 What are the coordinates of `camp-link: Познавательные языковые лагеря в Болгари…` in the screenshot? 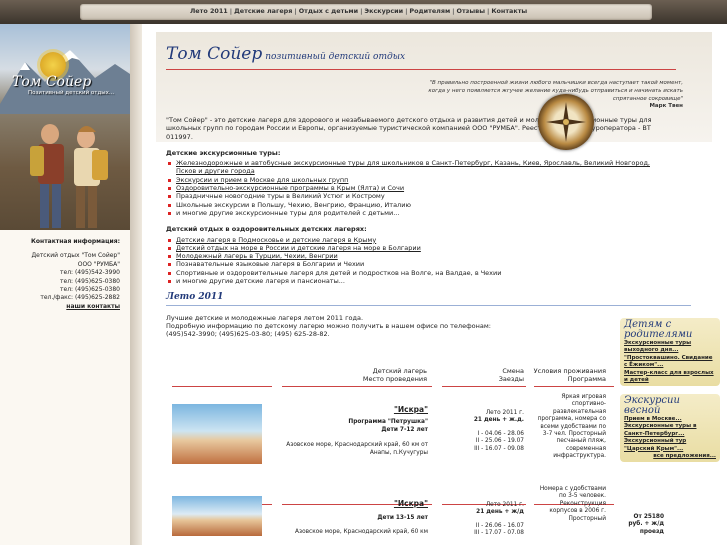 It's located at (416, 264).